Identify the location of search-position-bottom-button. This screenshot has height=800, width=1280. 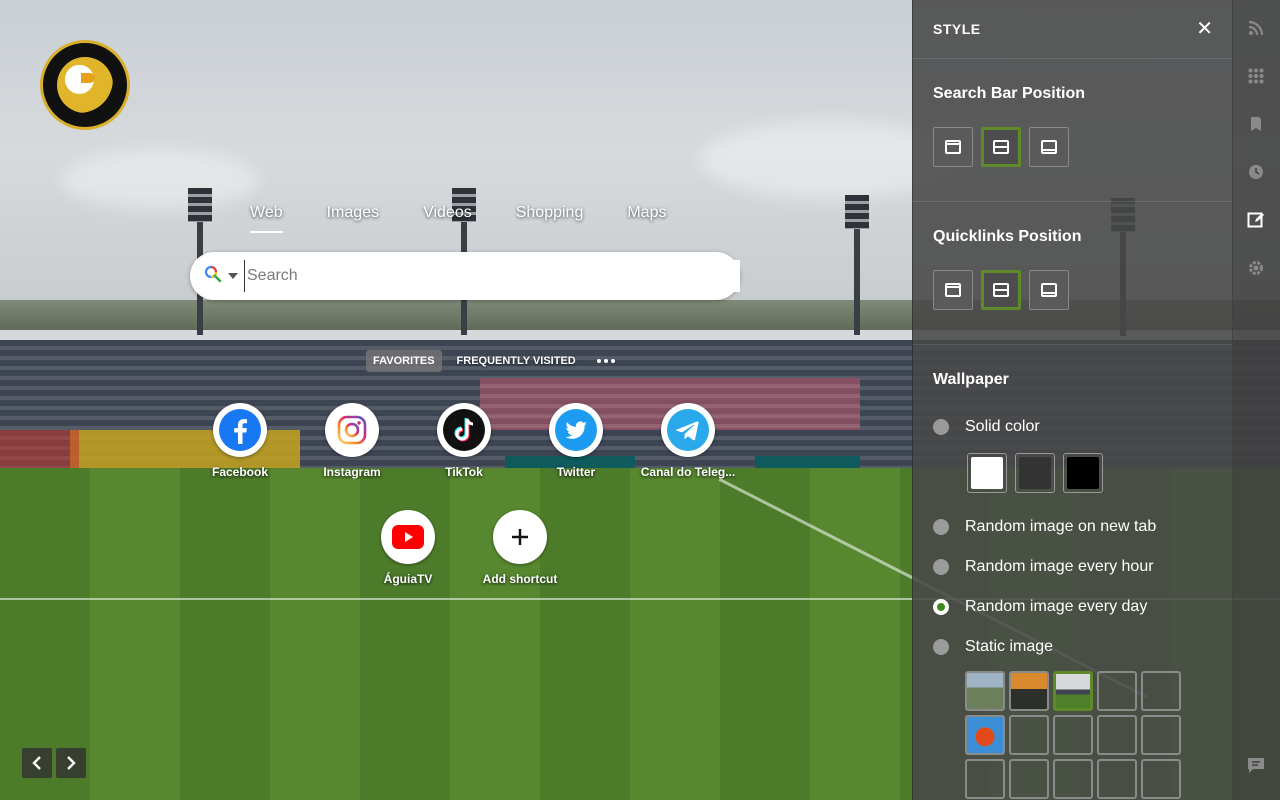
(1049, 147).